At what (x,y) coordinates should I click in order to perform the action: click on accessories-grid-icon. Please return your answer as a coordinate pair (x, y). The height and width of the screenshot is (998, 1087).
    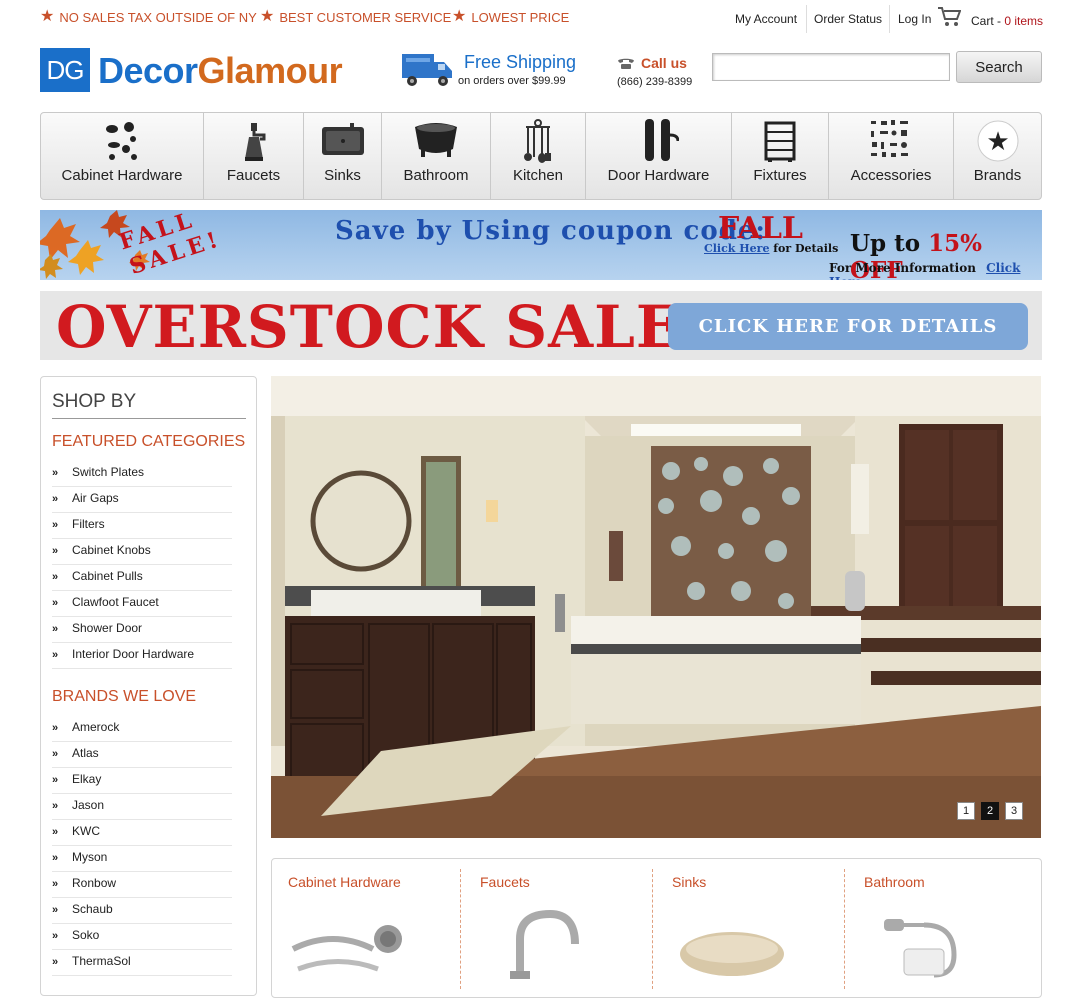
    Looking at the image, I should click on (889, 138).